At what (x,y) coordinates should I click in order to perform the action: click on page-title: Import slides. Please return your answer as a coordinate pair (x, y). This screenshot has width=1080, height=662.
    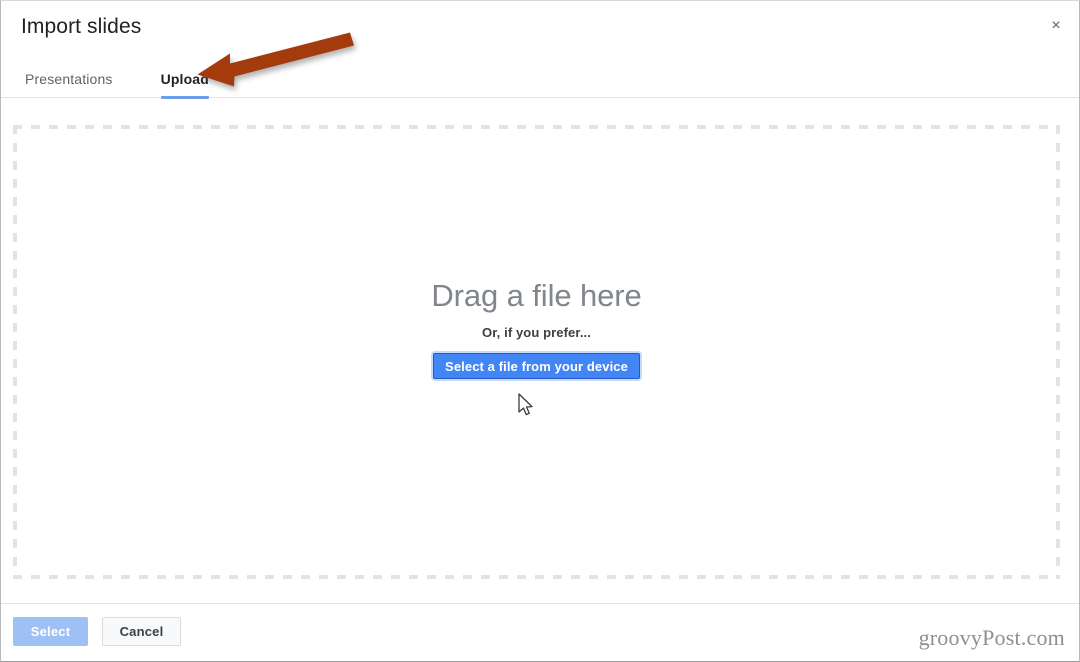
    Looking at the image, I should click on (81, 26).